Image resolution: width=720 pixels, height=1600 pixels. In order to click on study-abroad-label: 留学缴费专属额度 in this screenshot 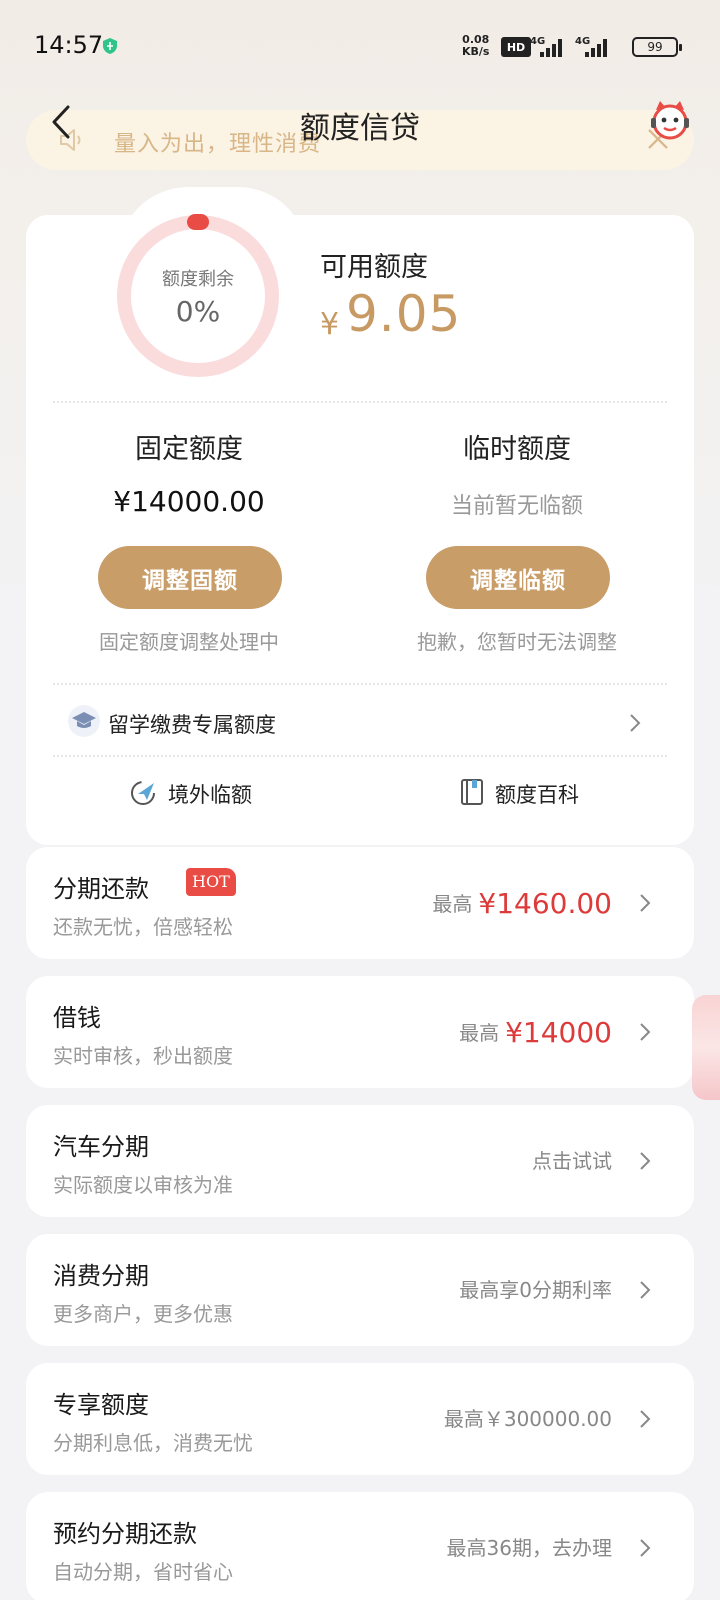, I will do `click(192, 725)`.